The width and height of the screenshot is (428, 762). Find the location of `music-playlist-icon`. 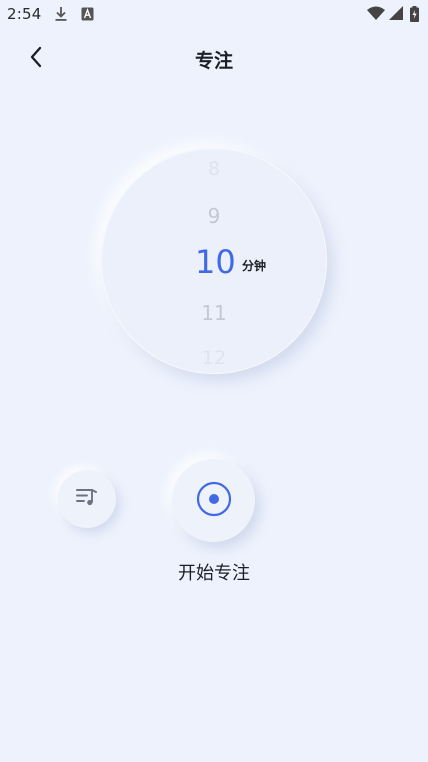

music-playlist-icon is located at coordinates (87, 499).